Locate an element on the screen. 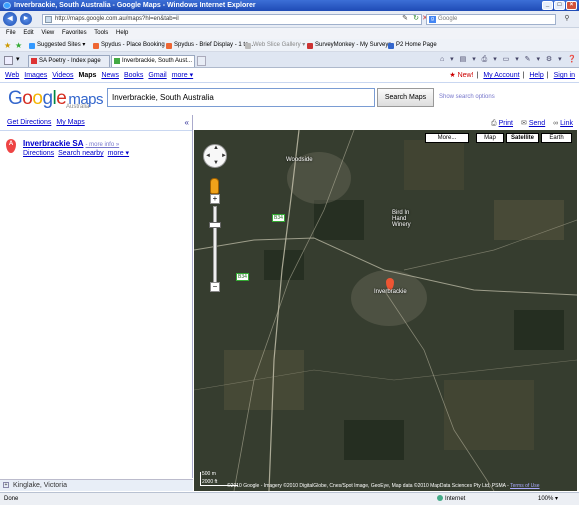 This screenshot has height=505, width=579. map-label-inverbrackie: Inverbrackie is located at coordinates (390, 292).